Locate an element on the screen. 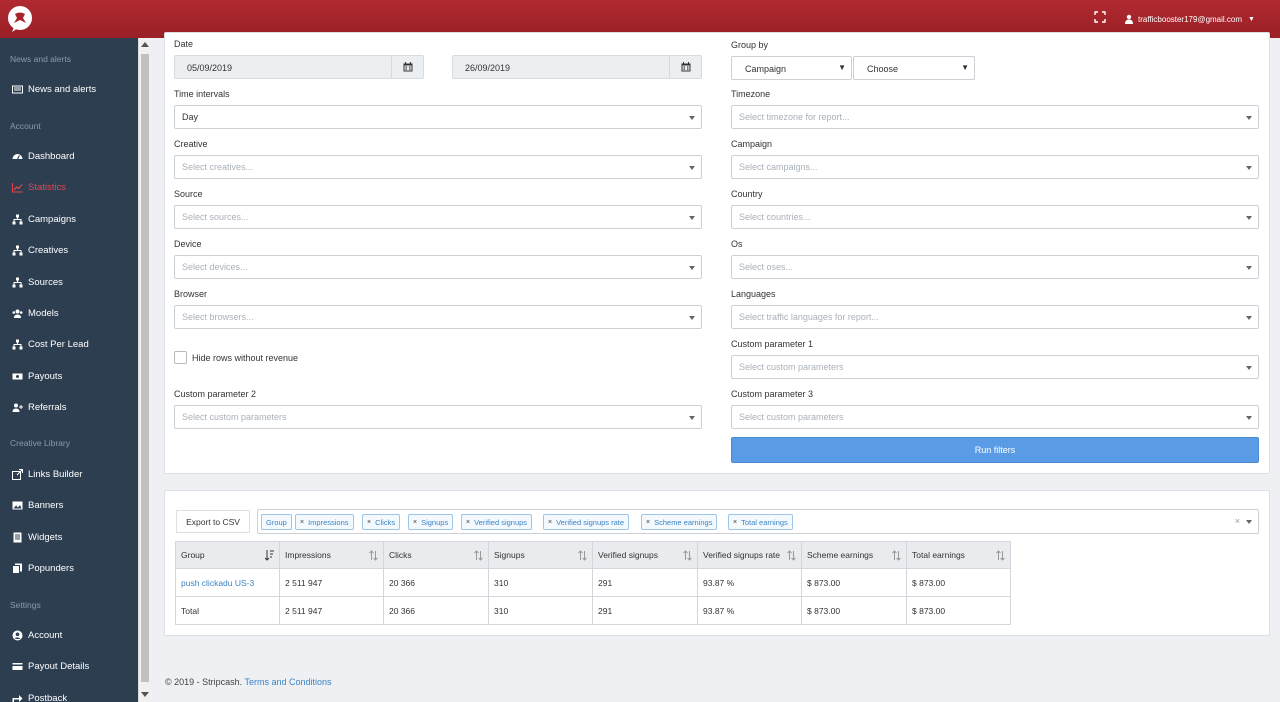  calendar-icon is located at coordinates (407, 67).